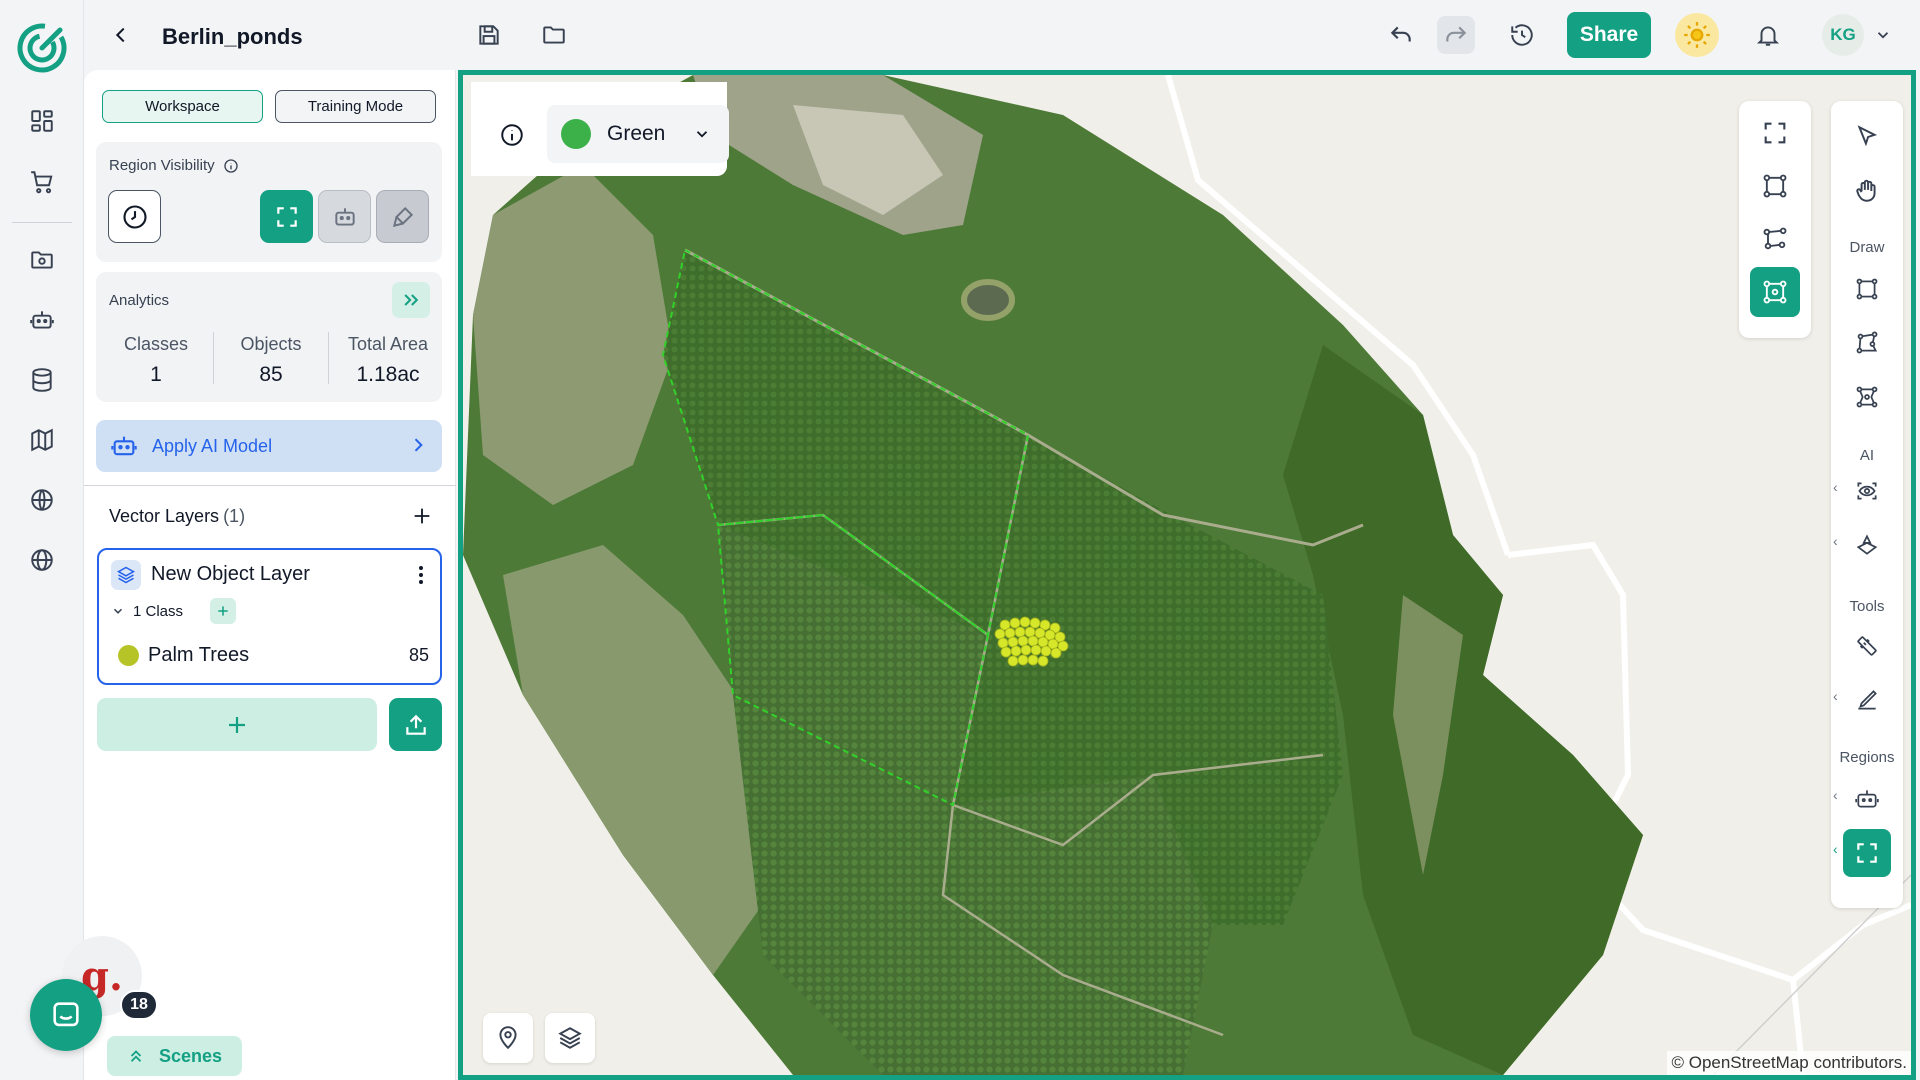  What do you see at coordinates (42, 260) in the screenshot?
I see `projects-folder-icon` at bounding box center [42, 260].